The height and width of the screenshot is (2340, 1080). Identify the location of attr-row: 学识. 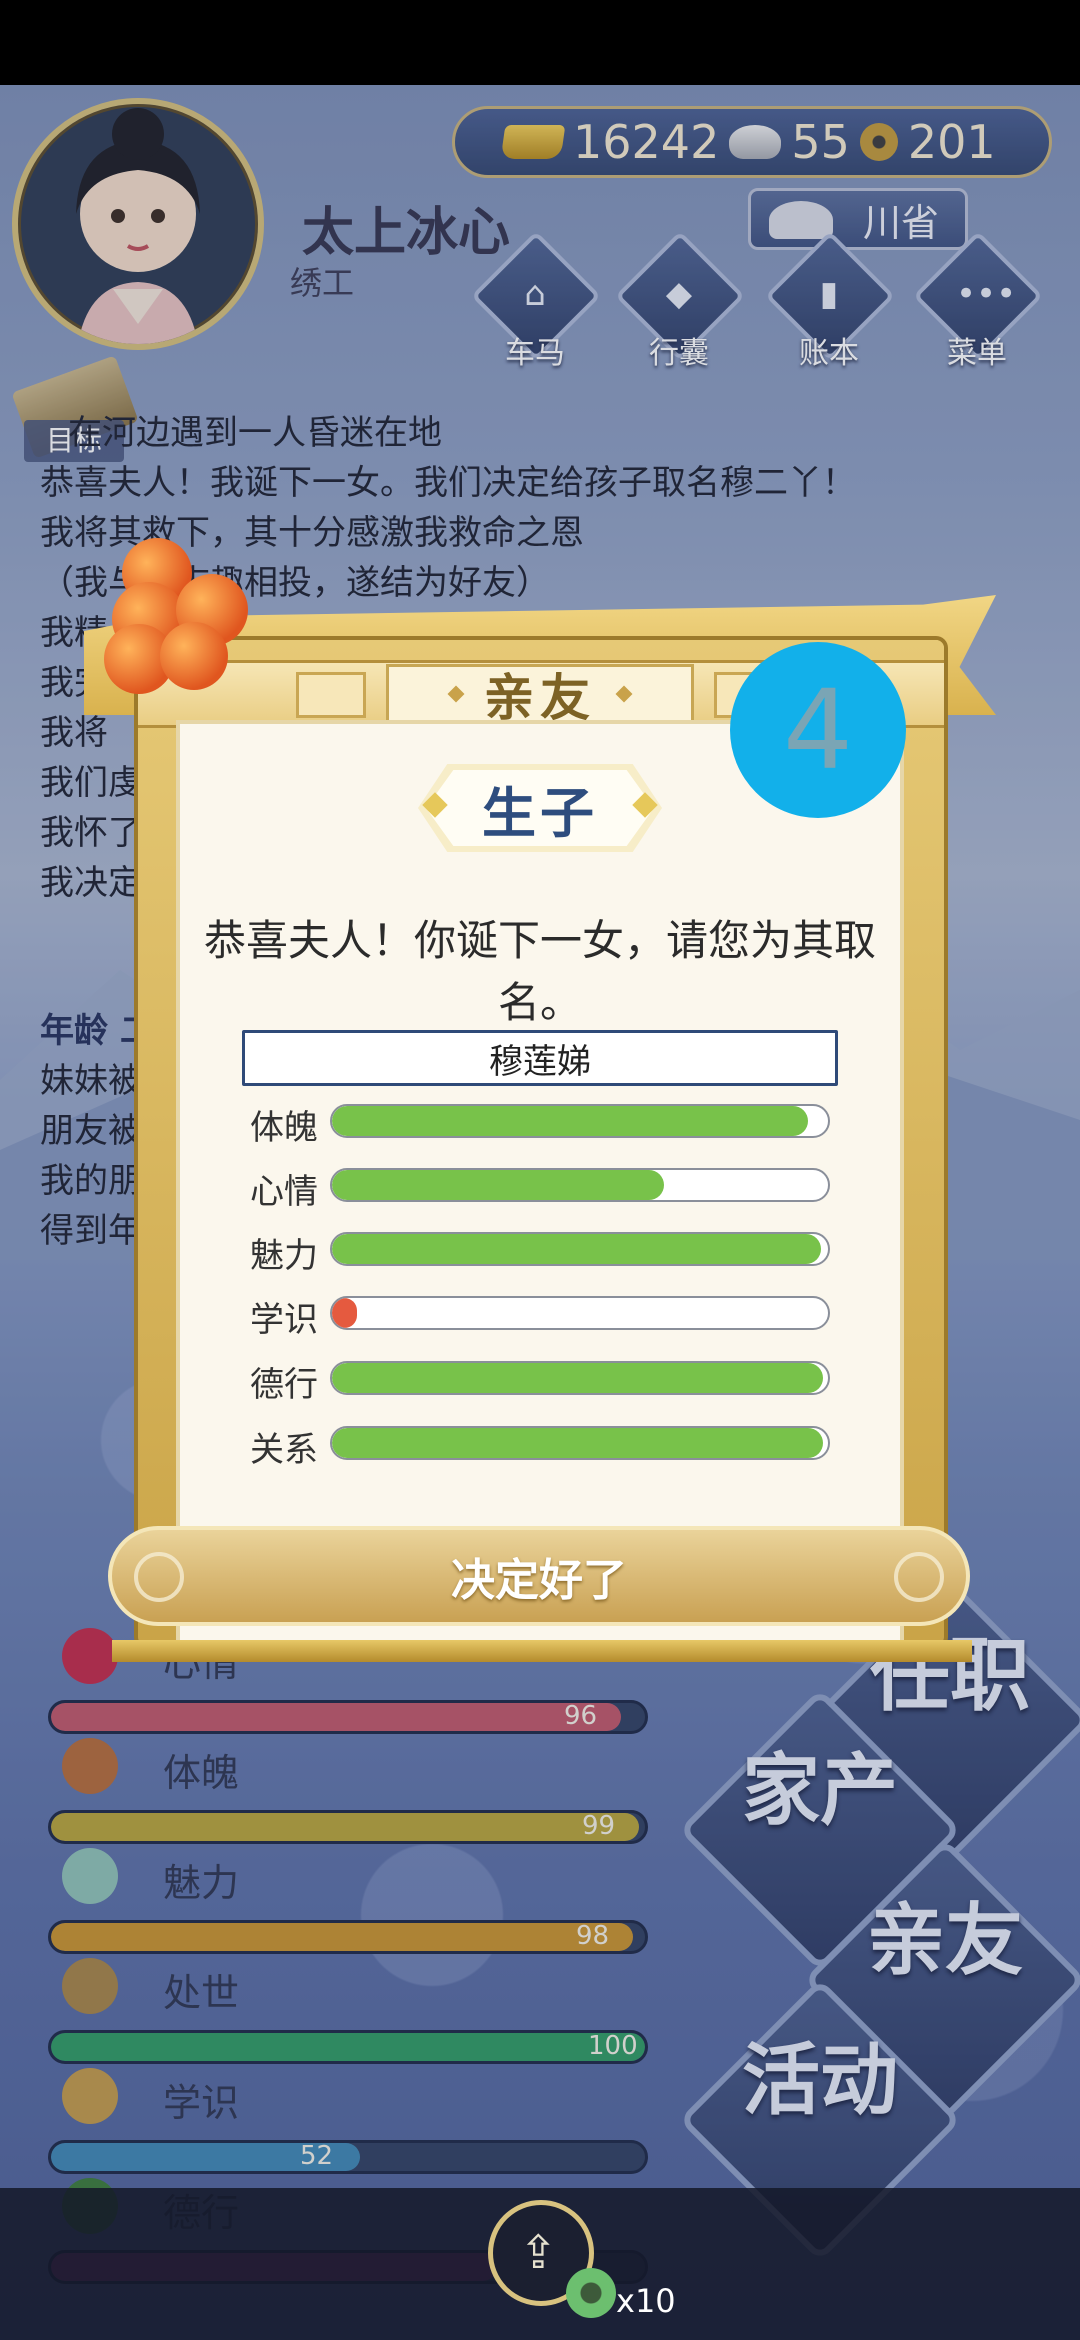
(540, 1318).